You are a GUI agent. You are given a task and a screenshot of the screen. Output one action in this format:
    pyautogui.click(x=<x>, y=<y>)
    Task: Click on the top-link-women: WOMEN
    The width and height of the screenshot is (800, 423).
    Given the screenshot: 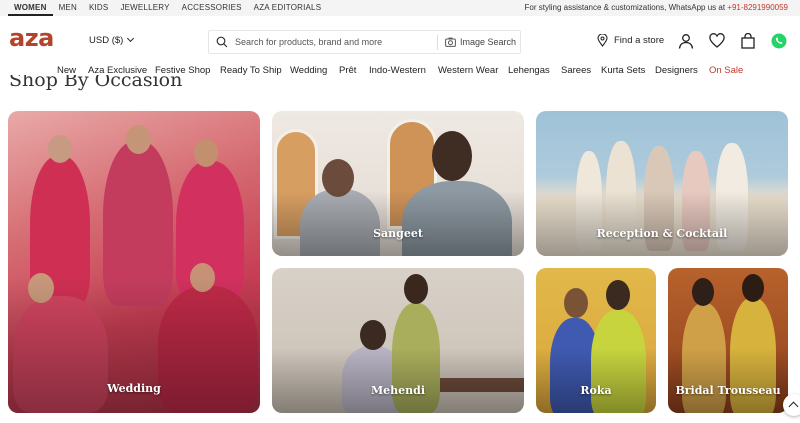 What is the action you would take?
    pyautogui.click(x=30, y=8)
    